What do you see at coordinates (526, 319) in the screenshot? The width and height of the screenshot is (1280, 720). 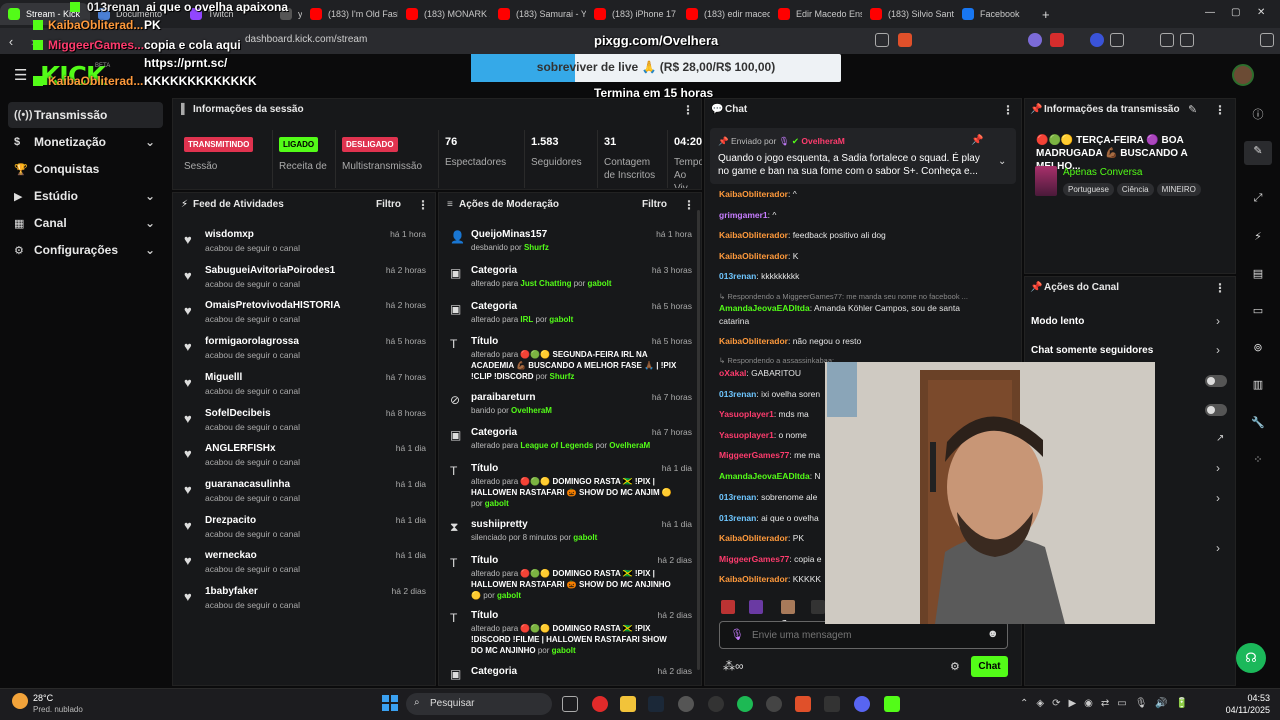 I see `highlight-link: IRL` at bounding box center [526, 319].